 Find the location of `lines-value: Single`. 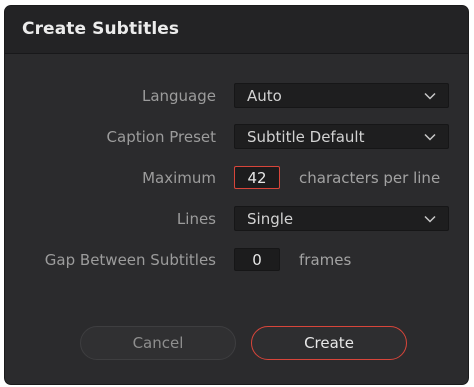

lines-value: Single is located at coordinates (270, 219).